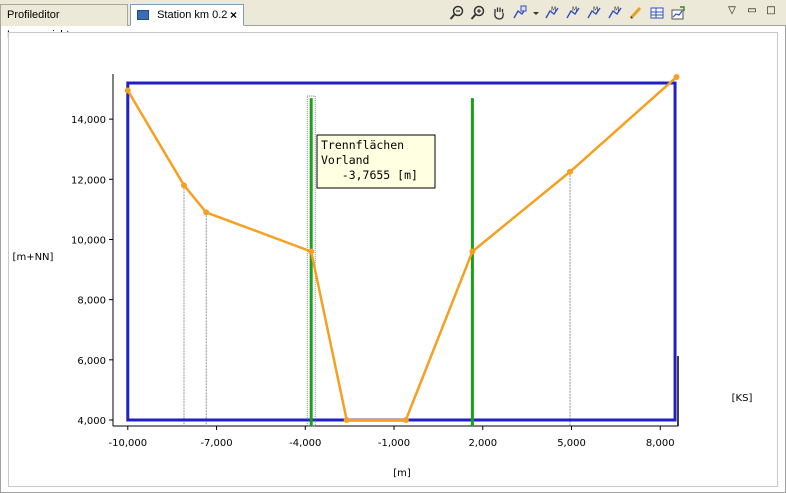 This screenshot has height=493, width=786. What do you see at coordinates (91, 421) in the screenshot?
I see `y-tick-label: 4,000` at bounding box center [91, 421].